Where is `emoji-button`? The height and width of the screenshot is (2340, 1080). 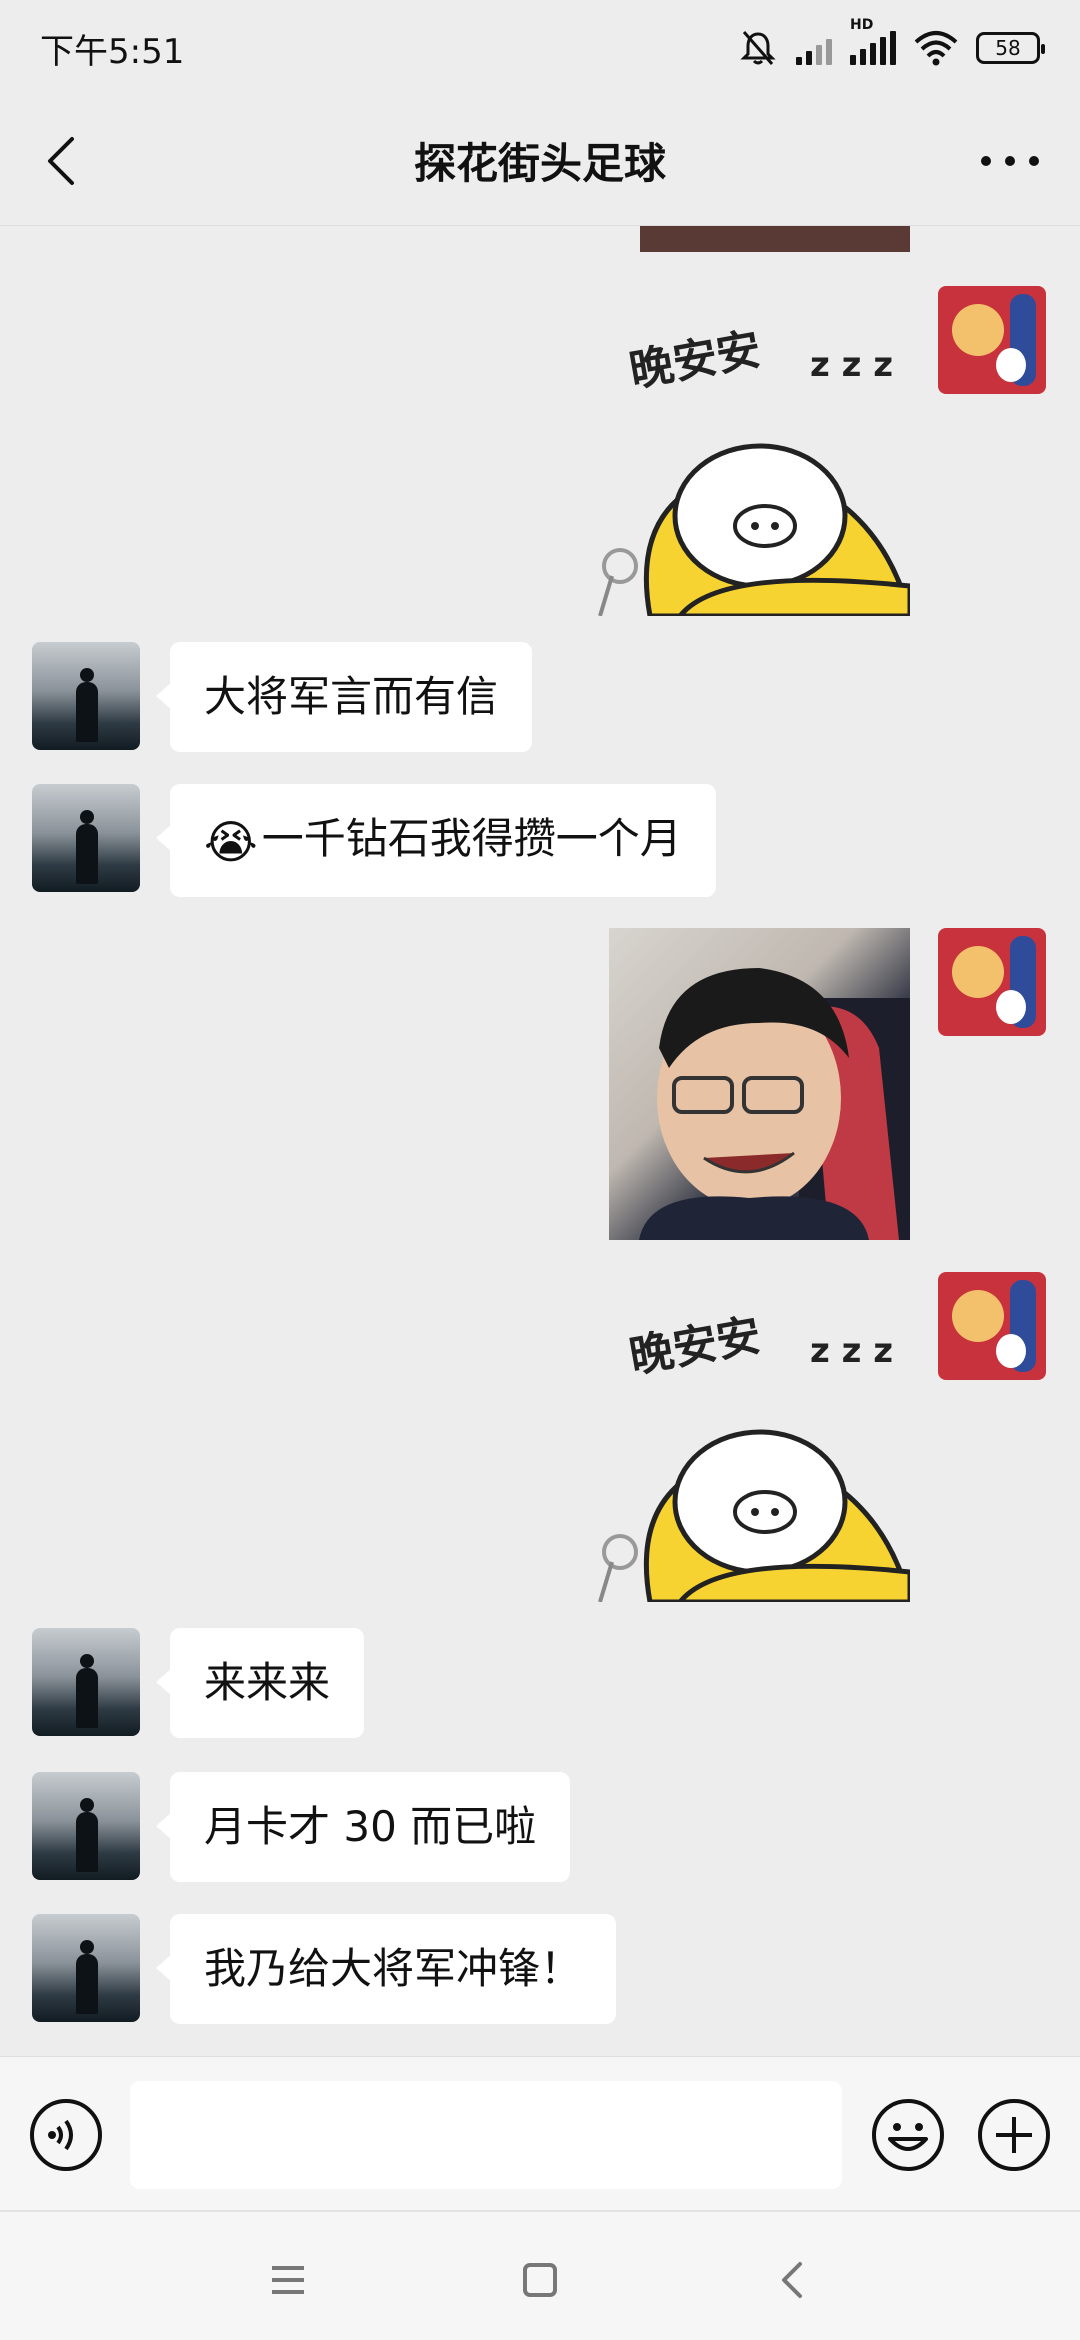
emoji-button is located at coordinates (908, 2135).